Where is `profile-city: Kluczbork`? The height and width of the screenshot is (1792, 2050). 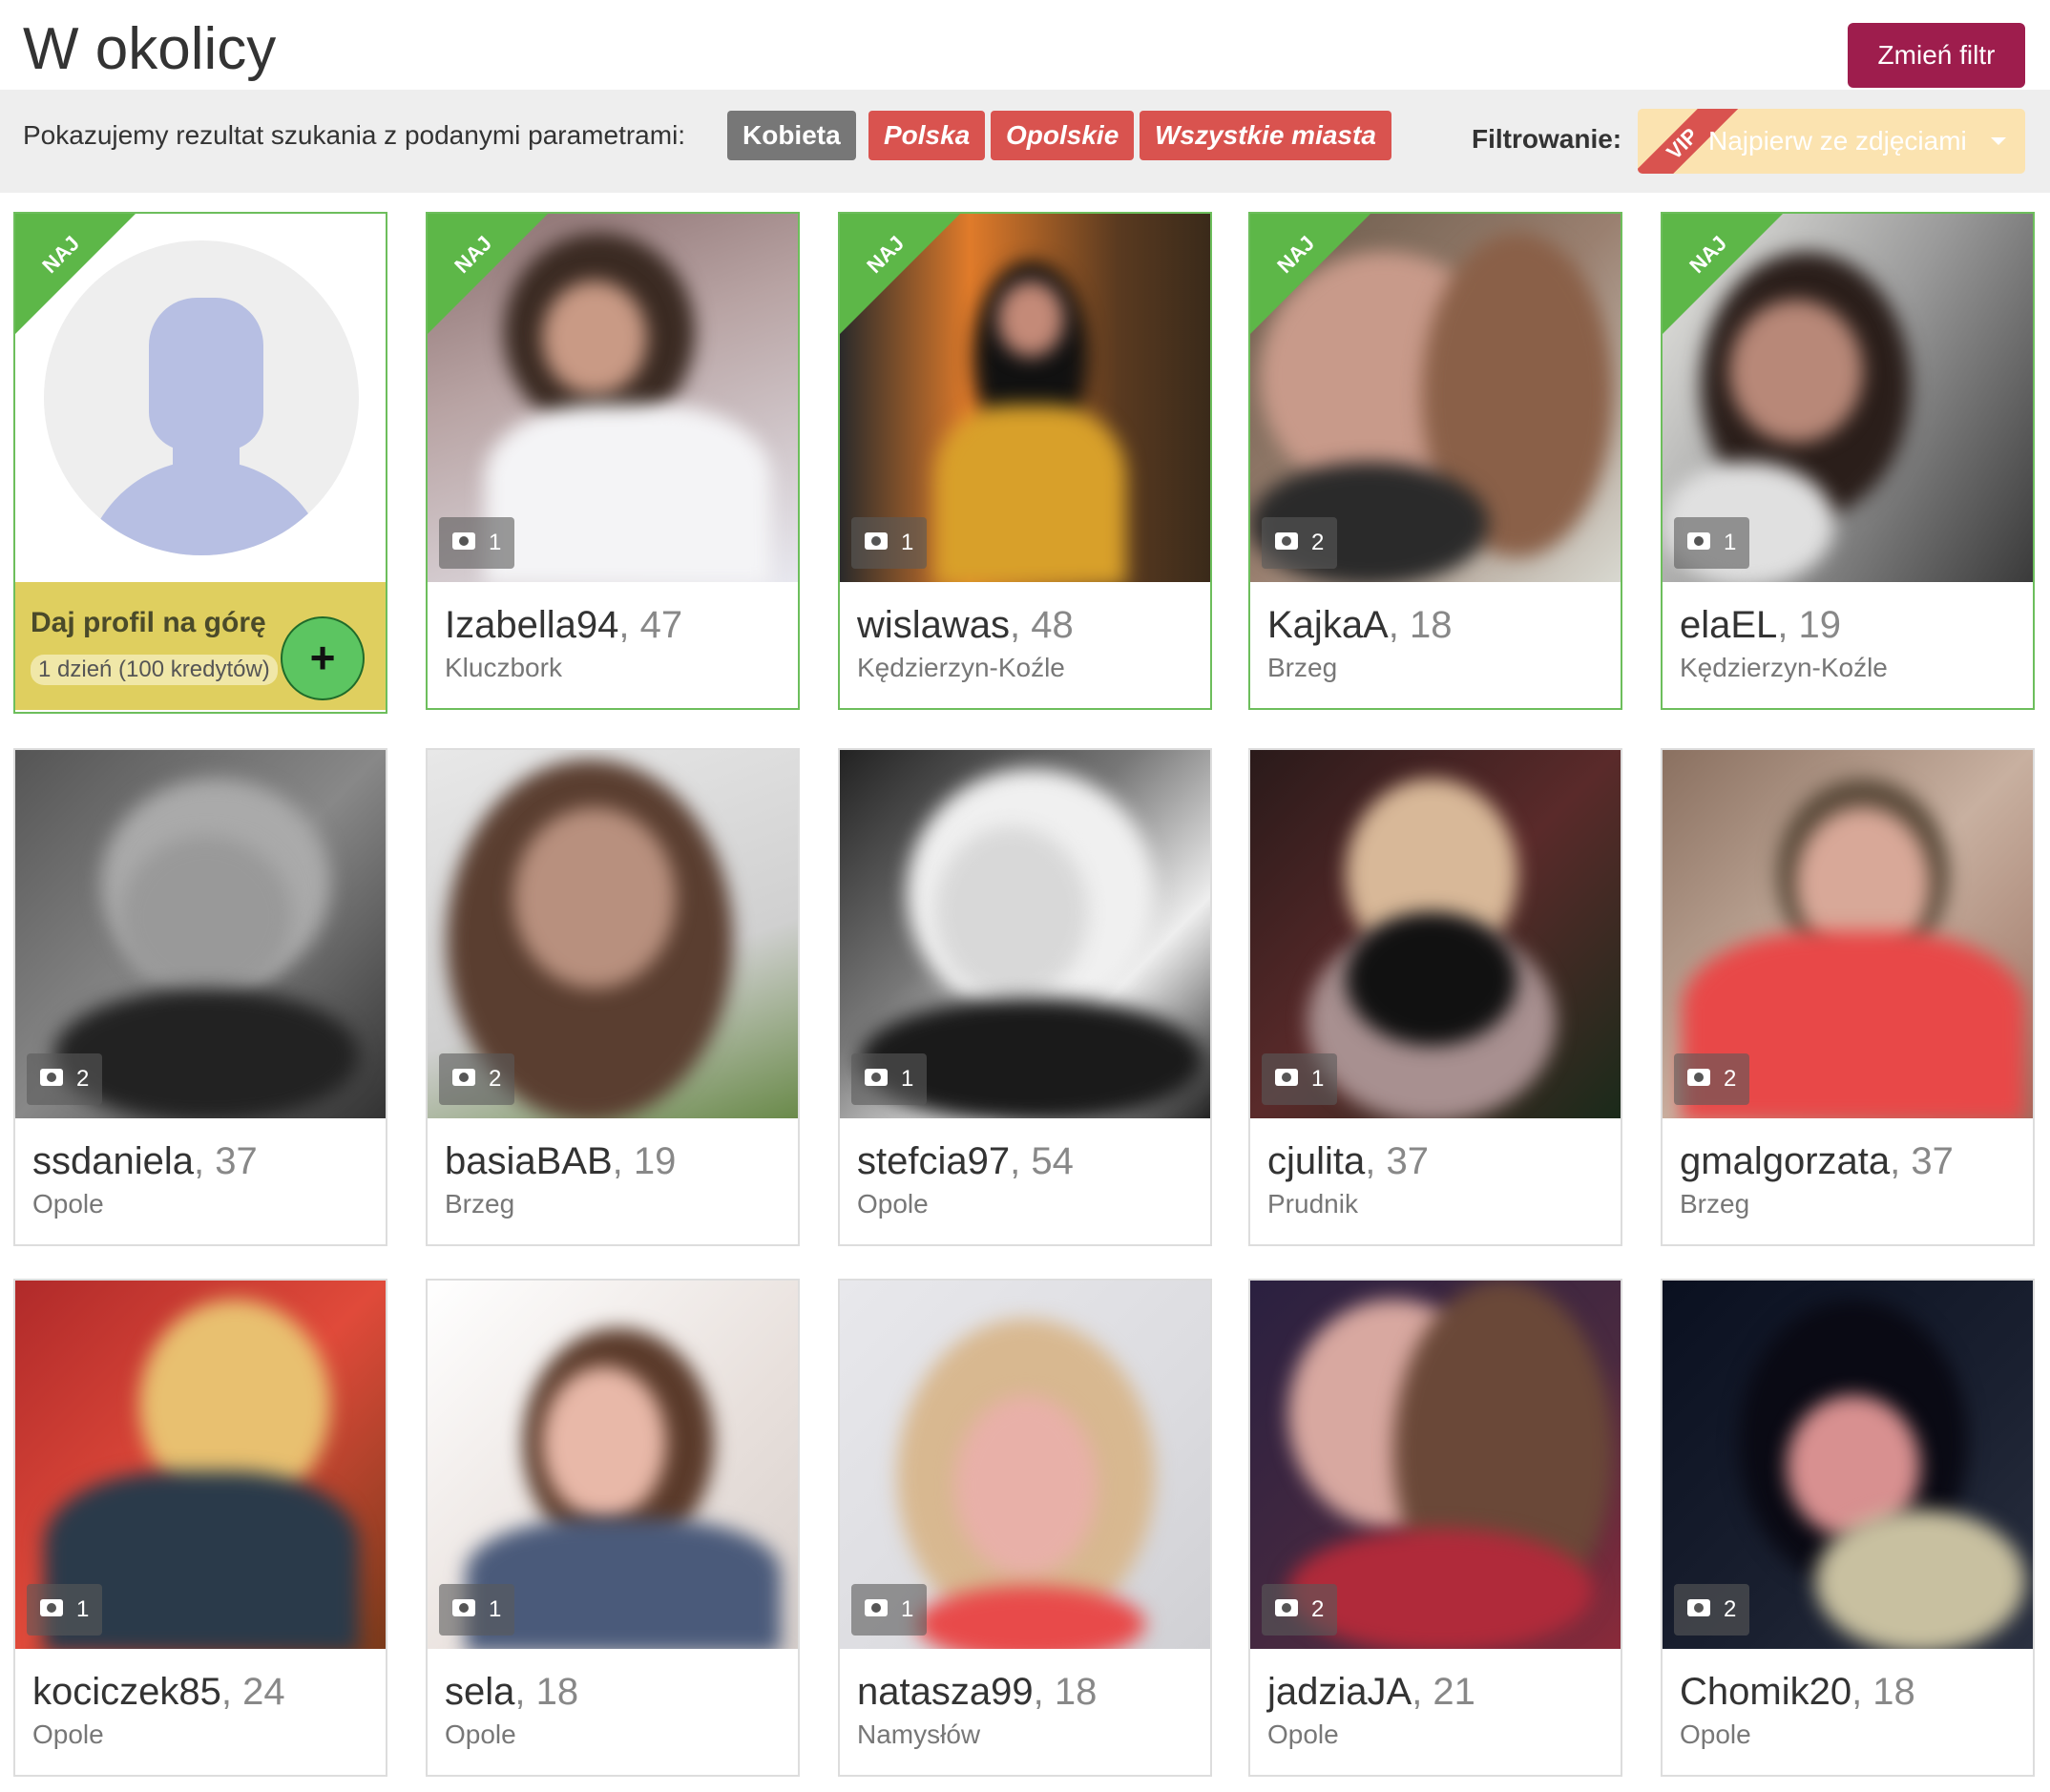 profile-city: Kluczbork is located at coordinates (504, 667).